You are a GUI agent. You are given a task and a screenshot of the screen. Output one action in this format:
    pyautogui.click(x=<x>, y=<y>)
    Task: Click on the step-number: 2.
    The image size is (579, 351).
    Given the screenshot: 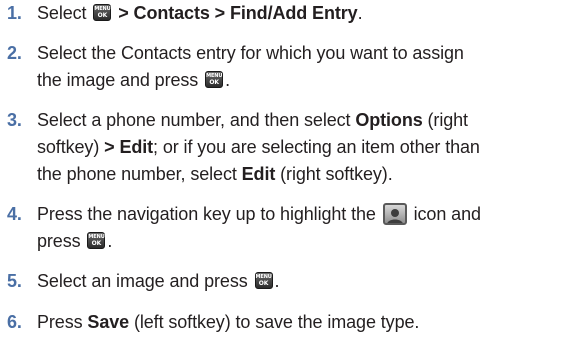 What is the action you would take?
    pyautogui.click(x=14, y=53)
    